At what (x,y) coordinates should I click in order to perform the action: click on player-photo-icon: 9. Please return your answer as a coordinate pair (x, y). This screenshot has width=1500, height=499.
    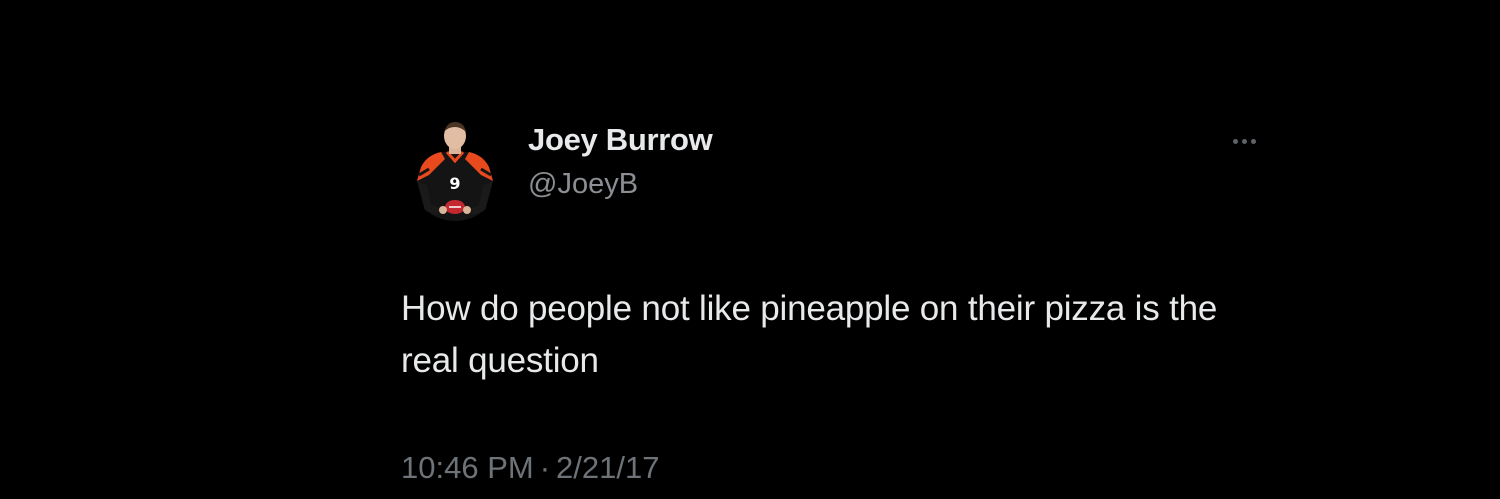
    Looking at the image, I should click on (455, 170).